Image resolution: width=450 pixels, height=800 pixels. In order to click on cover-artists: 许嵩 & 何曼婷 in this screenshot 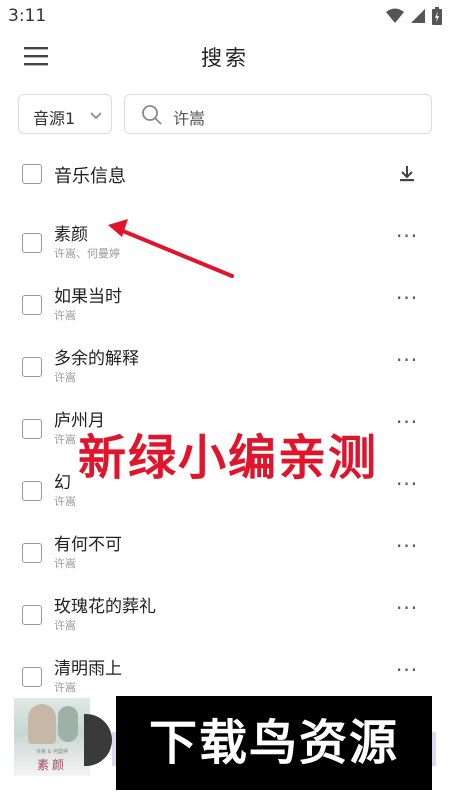, I will do `click(52, 752)`.